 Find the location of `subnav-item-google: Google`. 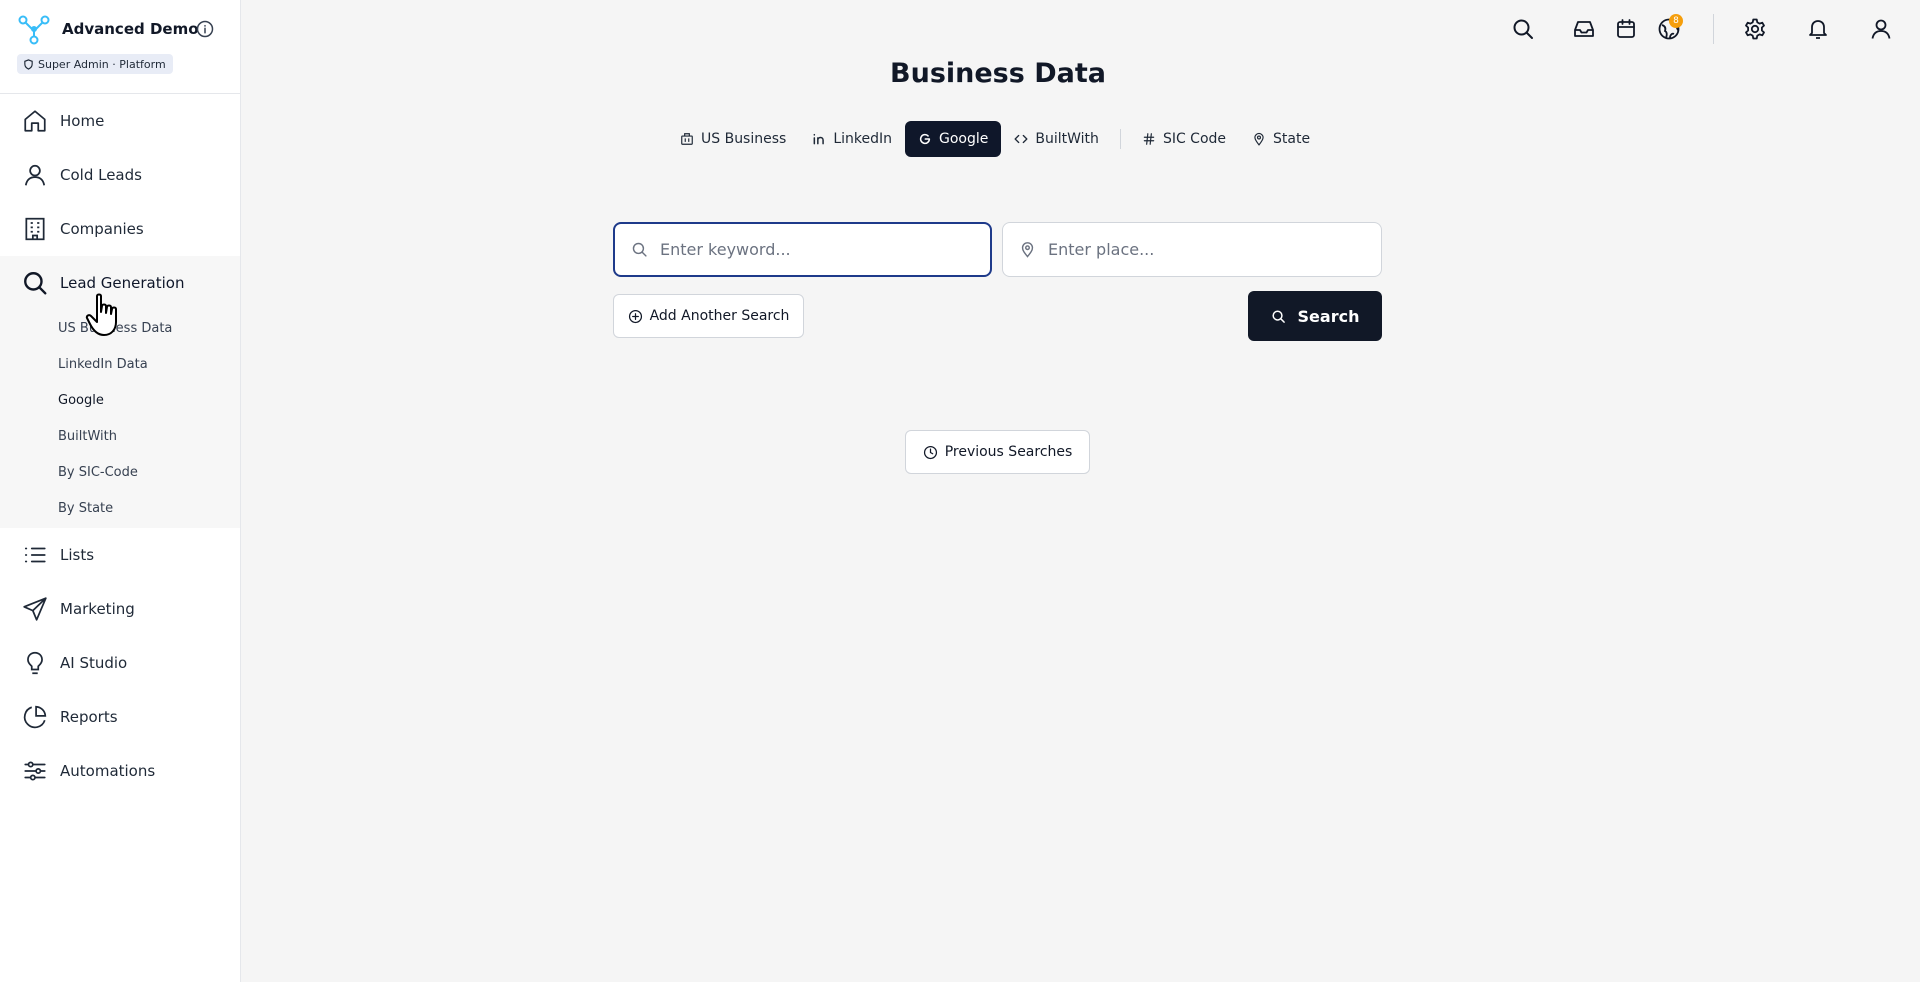

subnav-item-google: Google is located at coordinates (120, 400).